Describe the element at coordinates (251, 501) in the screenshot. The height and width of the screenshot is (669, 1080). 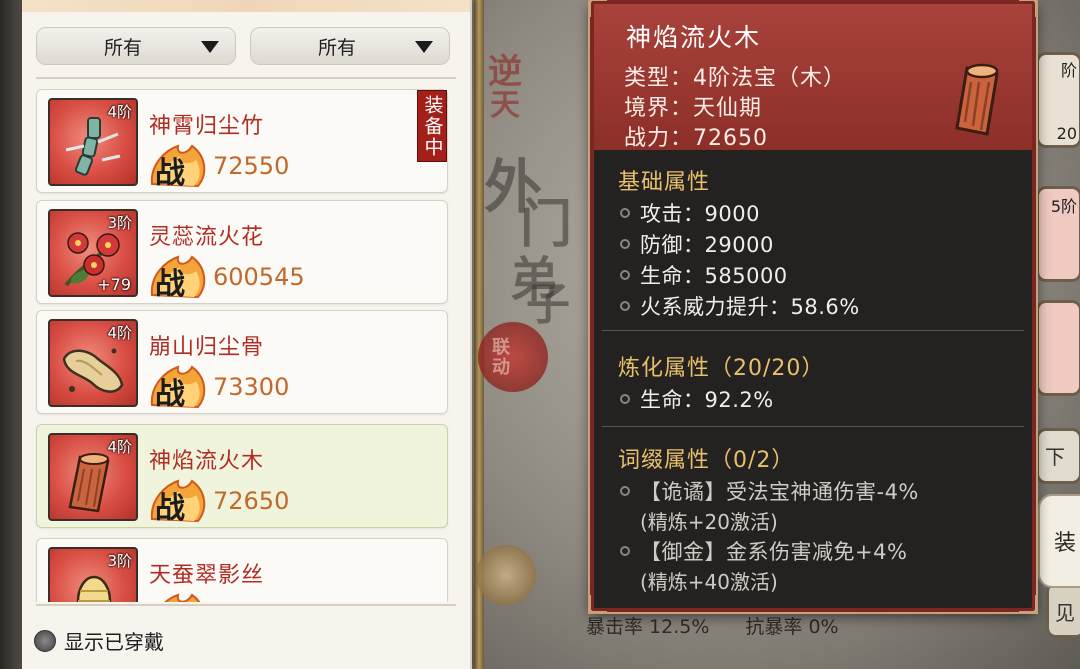
I see `item-power: 72650` at that location.